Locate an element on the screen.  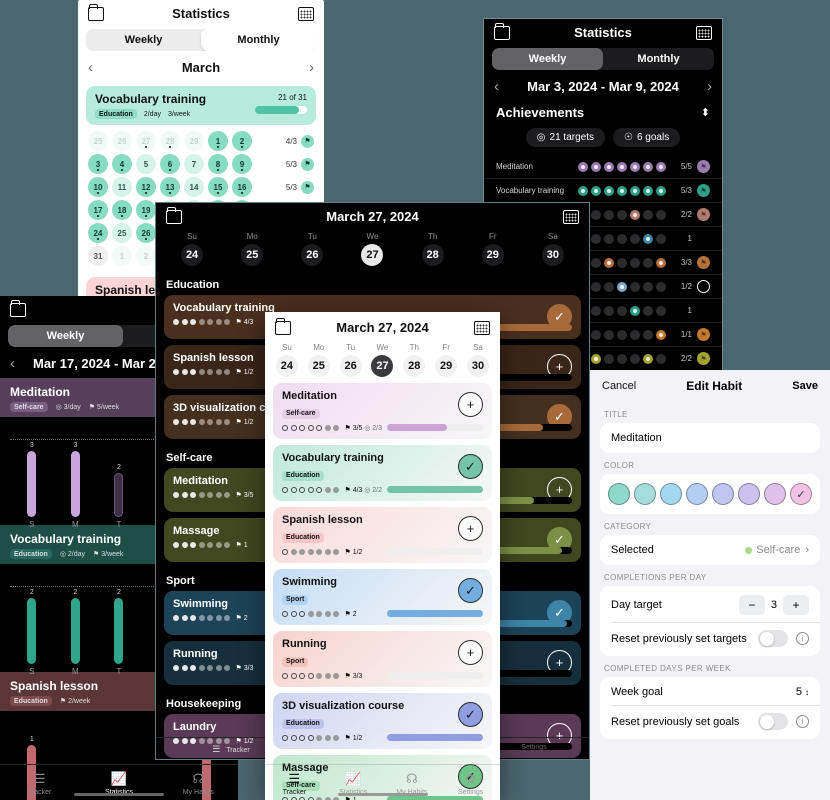
week-day-cell: Su 24 is located at coordinates (286, 360).